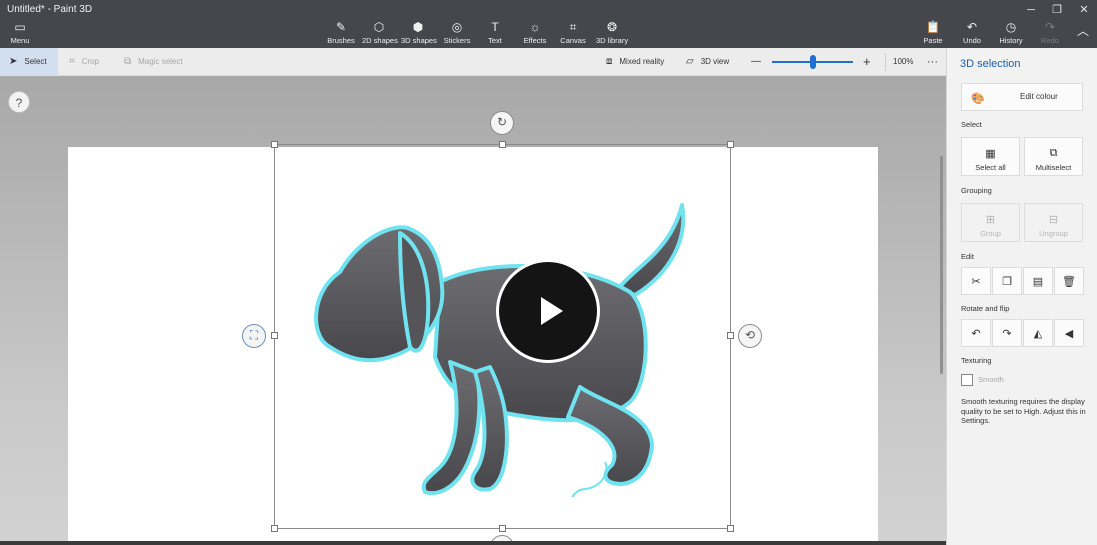  I want to click on resize-handle-top-left, so click(274, 144).